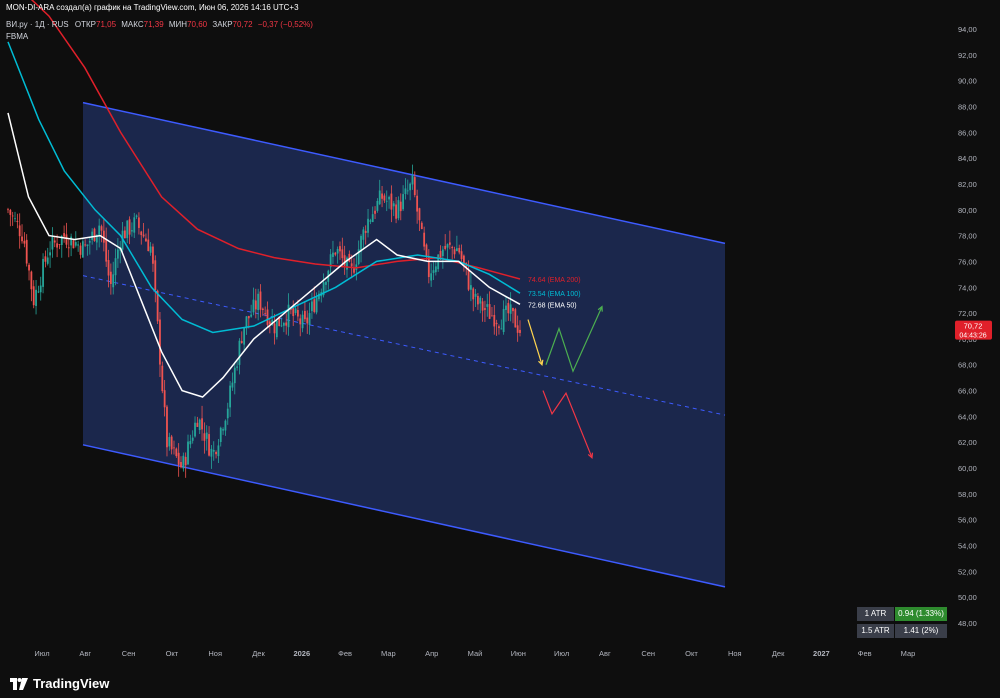 The height and width of the screenshot is (698, 1000). What do you see at coordinates (301, 653) in the screenshot?
I see `x-tick-label: 2026` at bounding box center [301, 653].